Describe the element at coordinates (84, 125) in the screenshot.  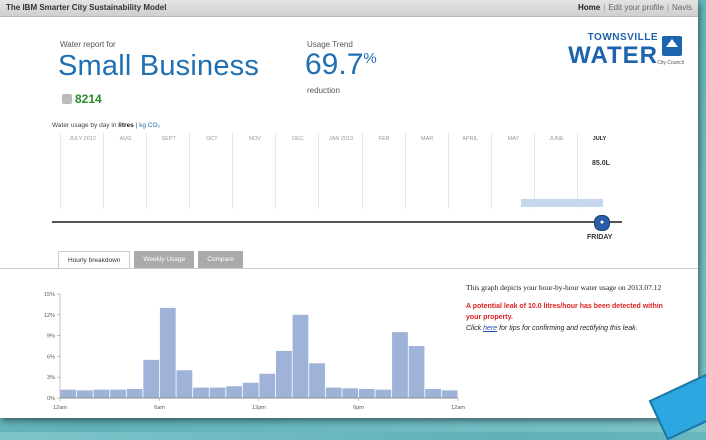
I see `usage-label: Water usage by day in` at that location.